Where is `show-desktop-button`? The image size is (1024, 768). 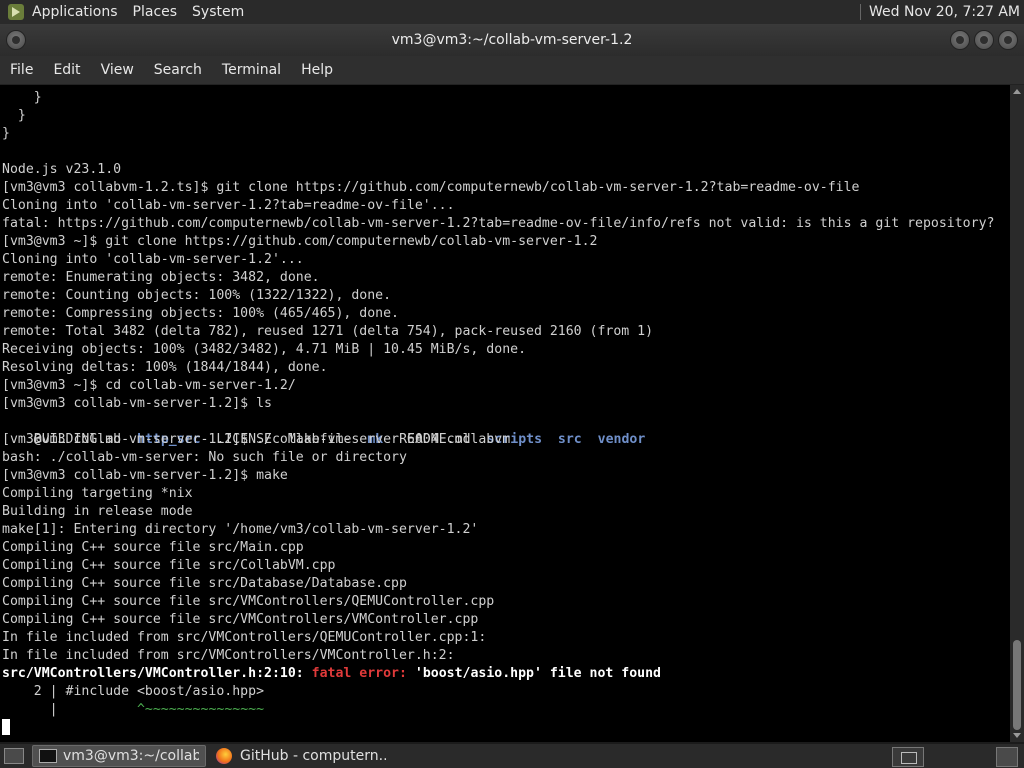 show-desktop-button is located at coordinates (14, 756).